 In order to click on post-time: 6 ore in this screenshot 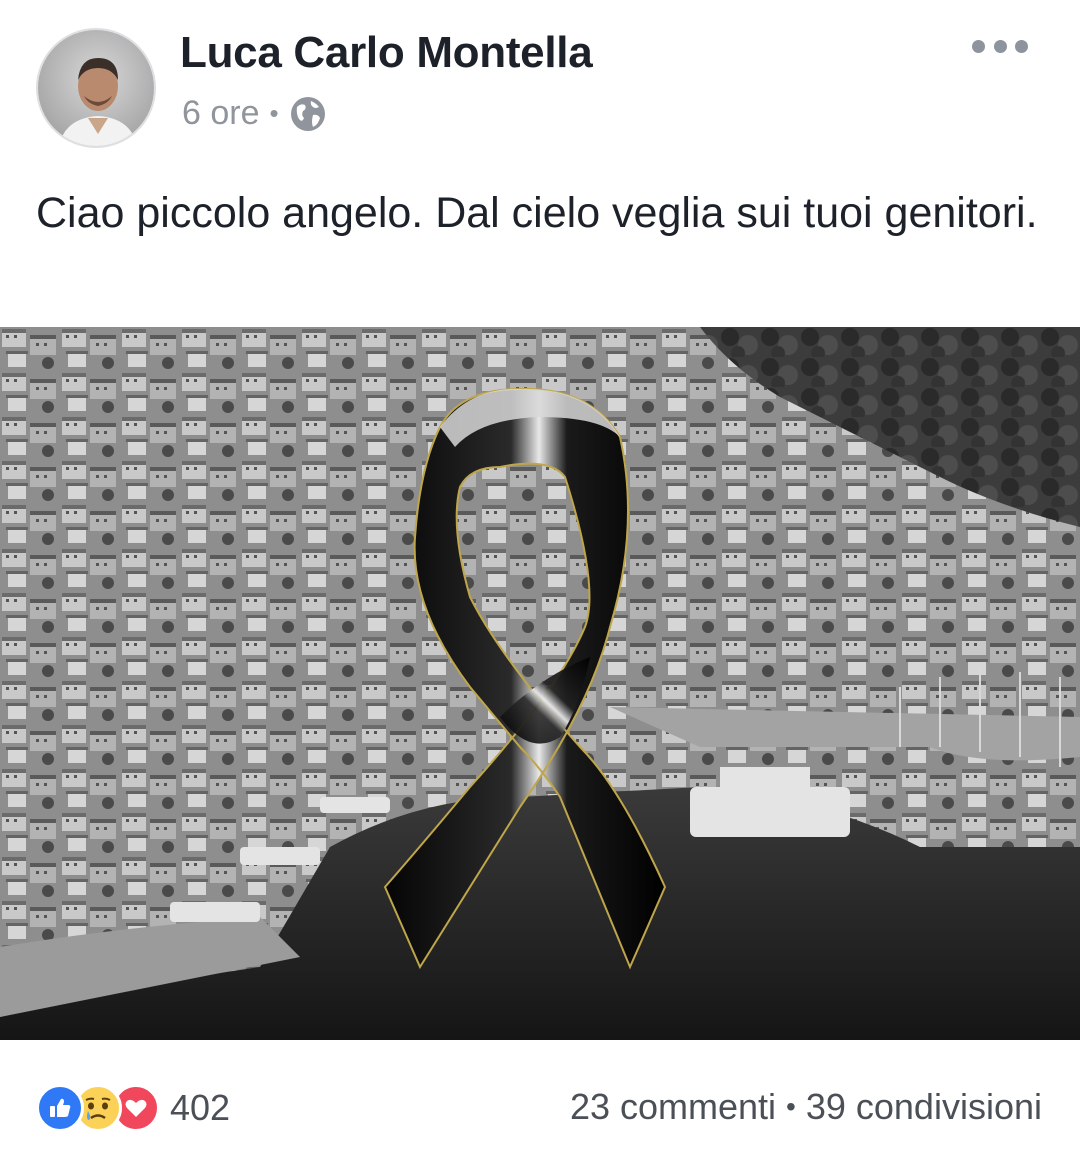, I will do `click(221, 113)`.